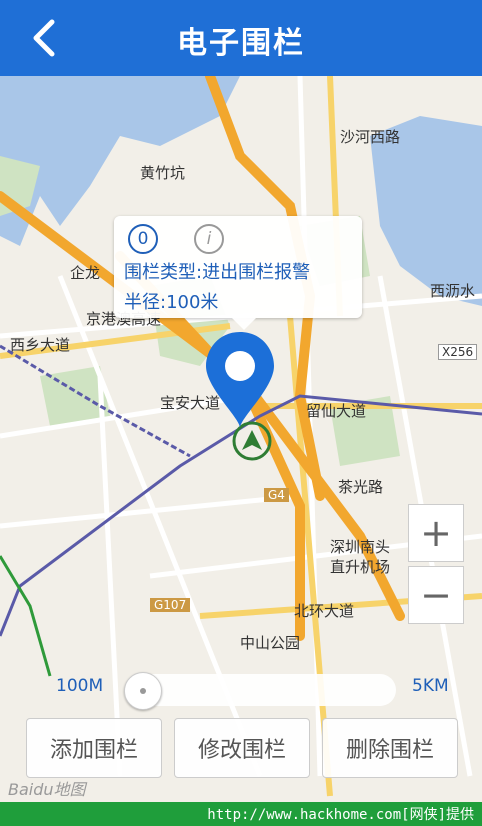  I want to click on slider-thumb, so click(143, 691).